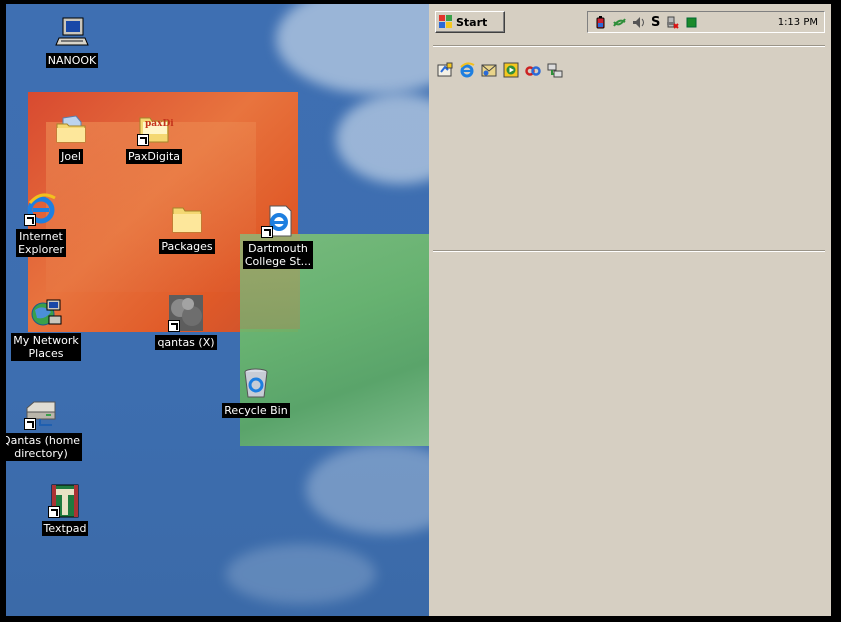 The width and height of the screenshot is (841, 622). Describe the element at coordinates (691, 22) in the screenshot. I see `green-status-icon` at that location.